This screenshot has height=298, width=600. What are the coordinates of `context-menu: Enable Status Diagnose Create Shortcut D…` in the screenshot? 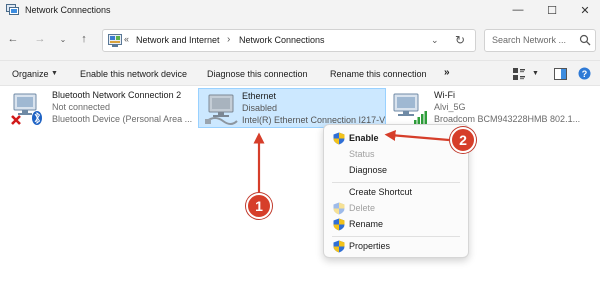 It's located at (396, 191).